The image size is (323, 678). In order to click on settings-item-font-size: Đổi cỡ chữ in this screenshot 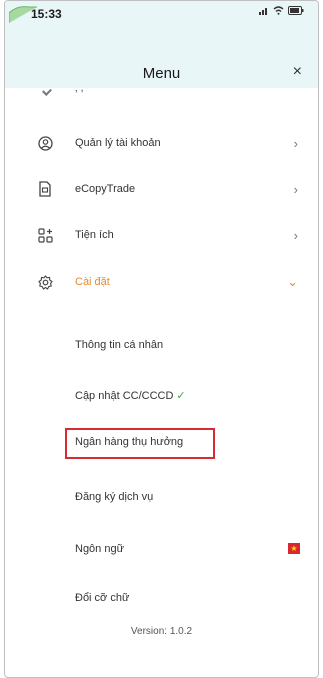, I will do `click(102, 598)`.